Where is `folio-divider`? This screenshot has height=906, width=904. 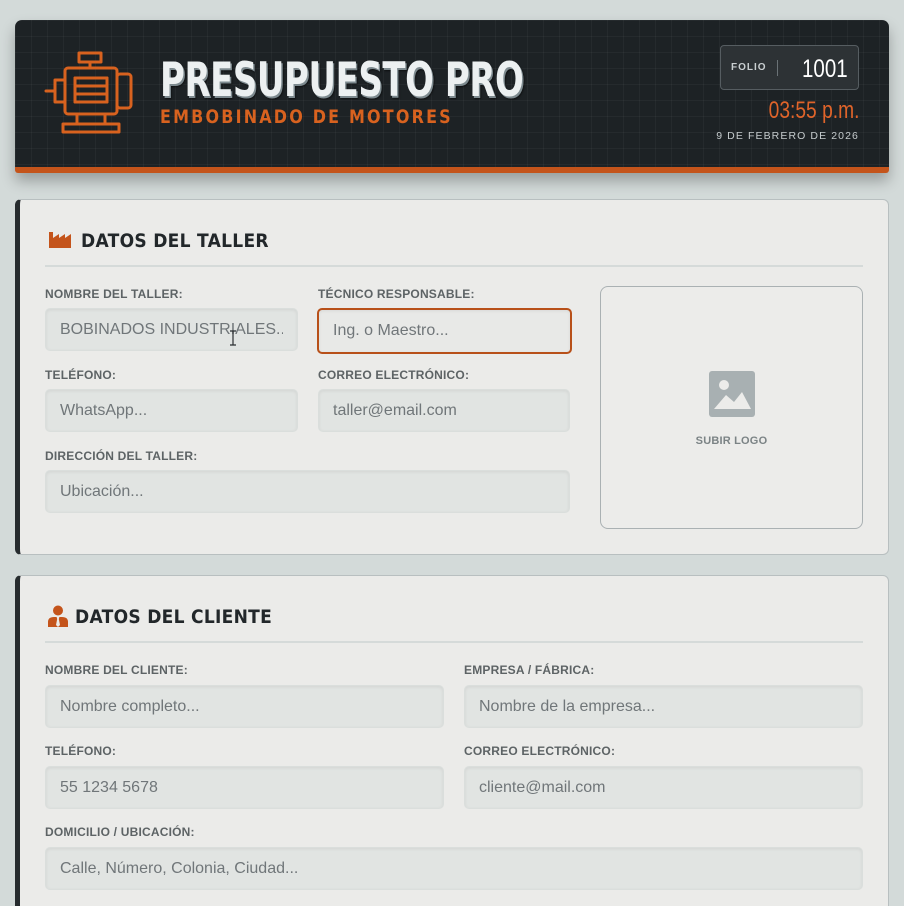 folio-divider is located at coordinates (777, 68).